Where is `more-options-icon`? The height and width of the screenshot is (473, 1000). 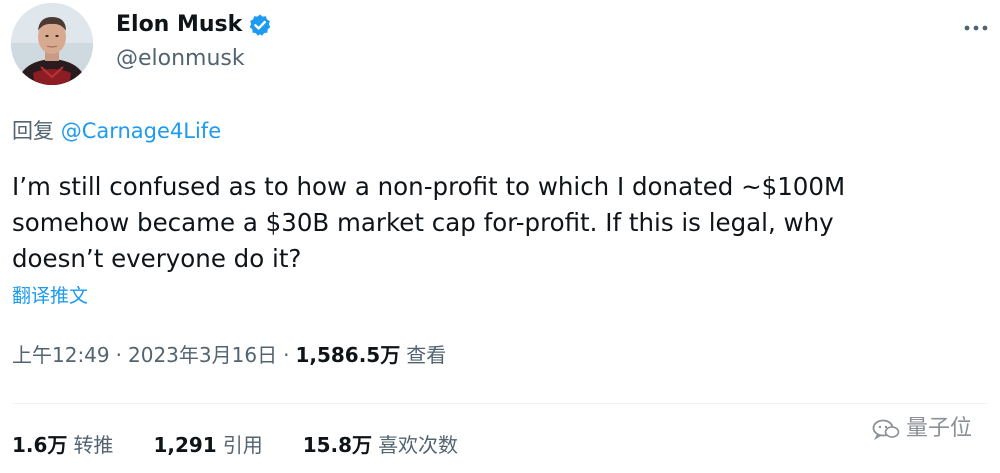 more-options-icon is located at coordinates (976, 24).